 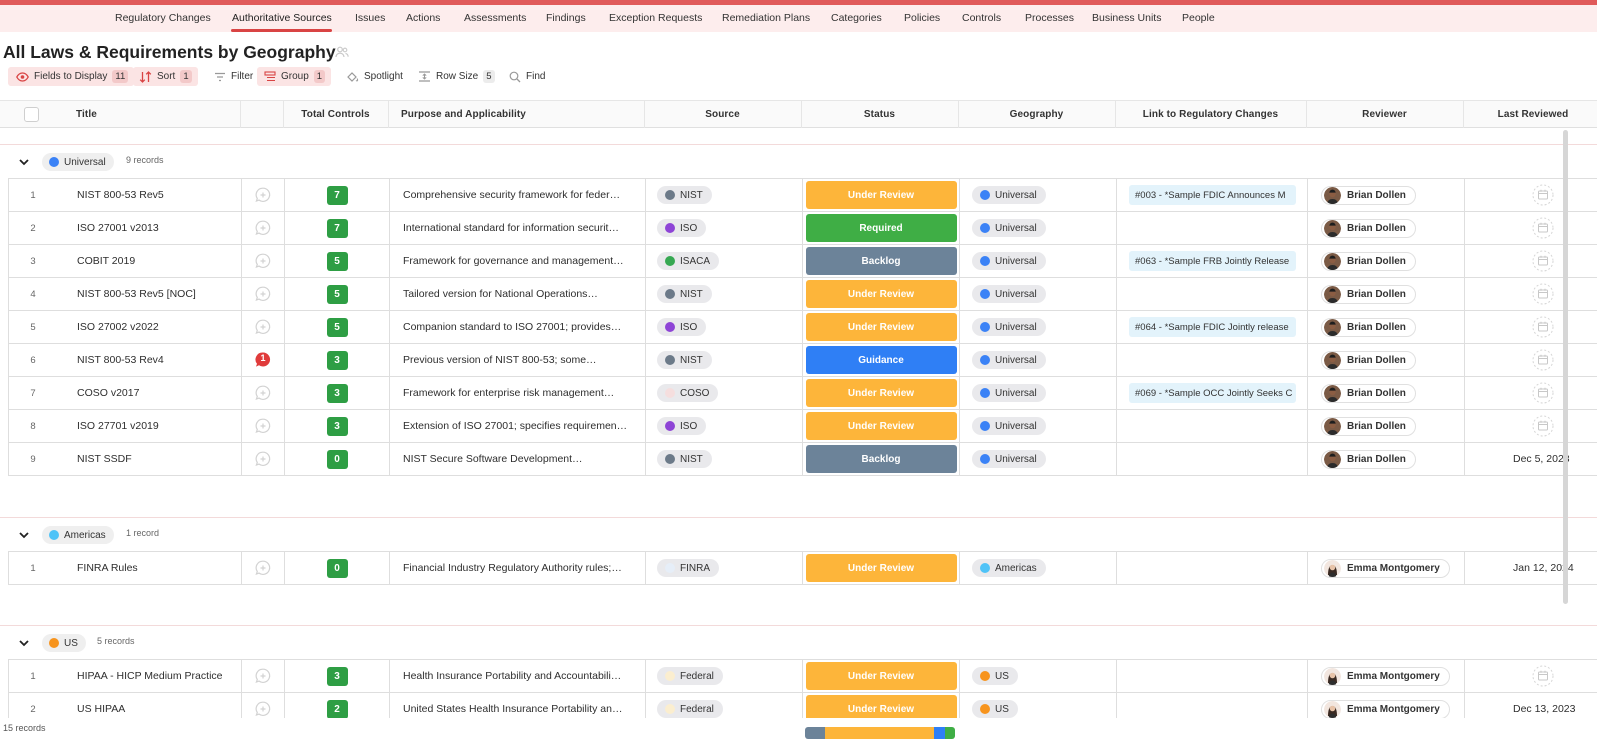 What do you see at coordinates (1530, 568) in the screenshot?
I see `last-reviewed-cell: Jan 12, 2024` at bounding box center [1530, 568].